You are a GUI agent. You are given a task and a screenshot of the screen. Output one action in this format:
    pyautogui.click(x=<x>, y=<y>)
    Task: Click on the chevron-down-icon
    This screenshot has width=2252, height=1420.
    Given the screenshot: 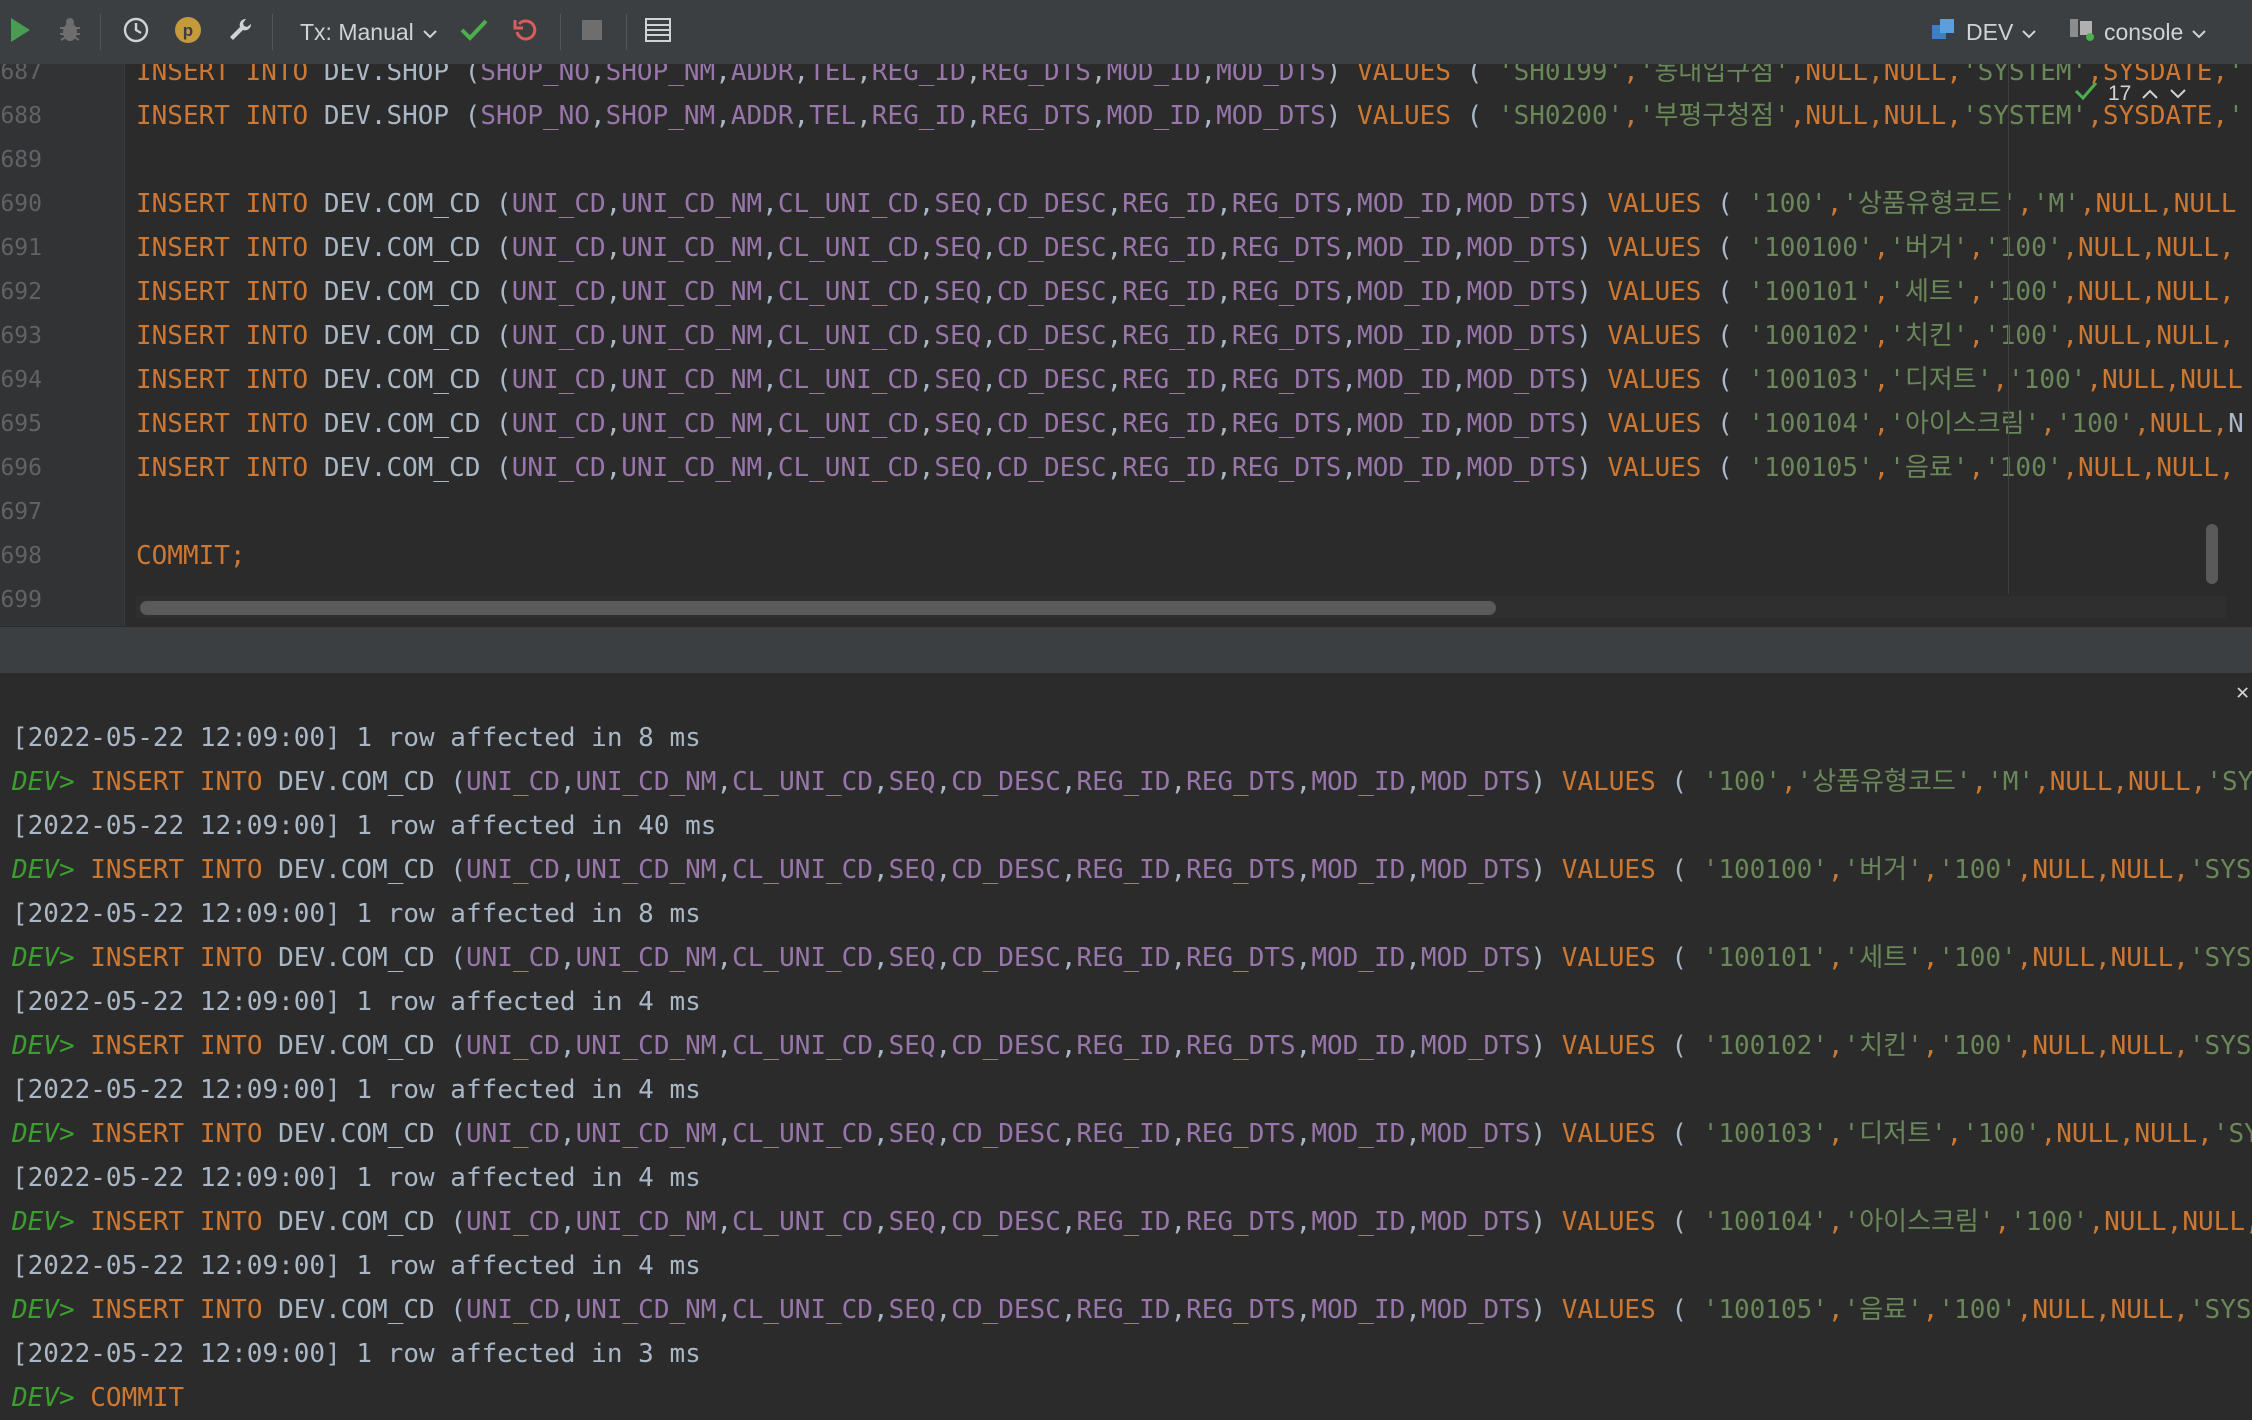 What is the action you would take?
    pyautogui.click(x=2178, y=94)
    